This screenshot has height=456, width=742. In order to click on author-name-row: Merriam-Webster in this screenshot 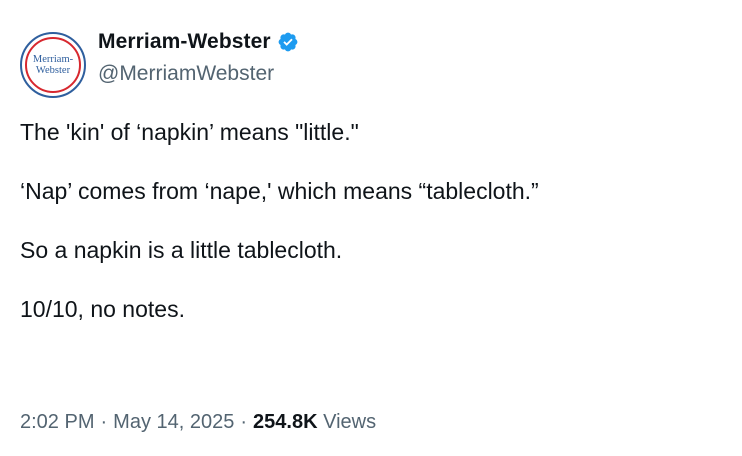, I will do `click(198, 42)`.